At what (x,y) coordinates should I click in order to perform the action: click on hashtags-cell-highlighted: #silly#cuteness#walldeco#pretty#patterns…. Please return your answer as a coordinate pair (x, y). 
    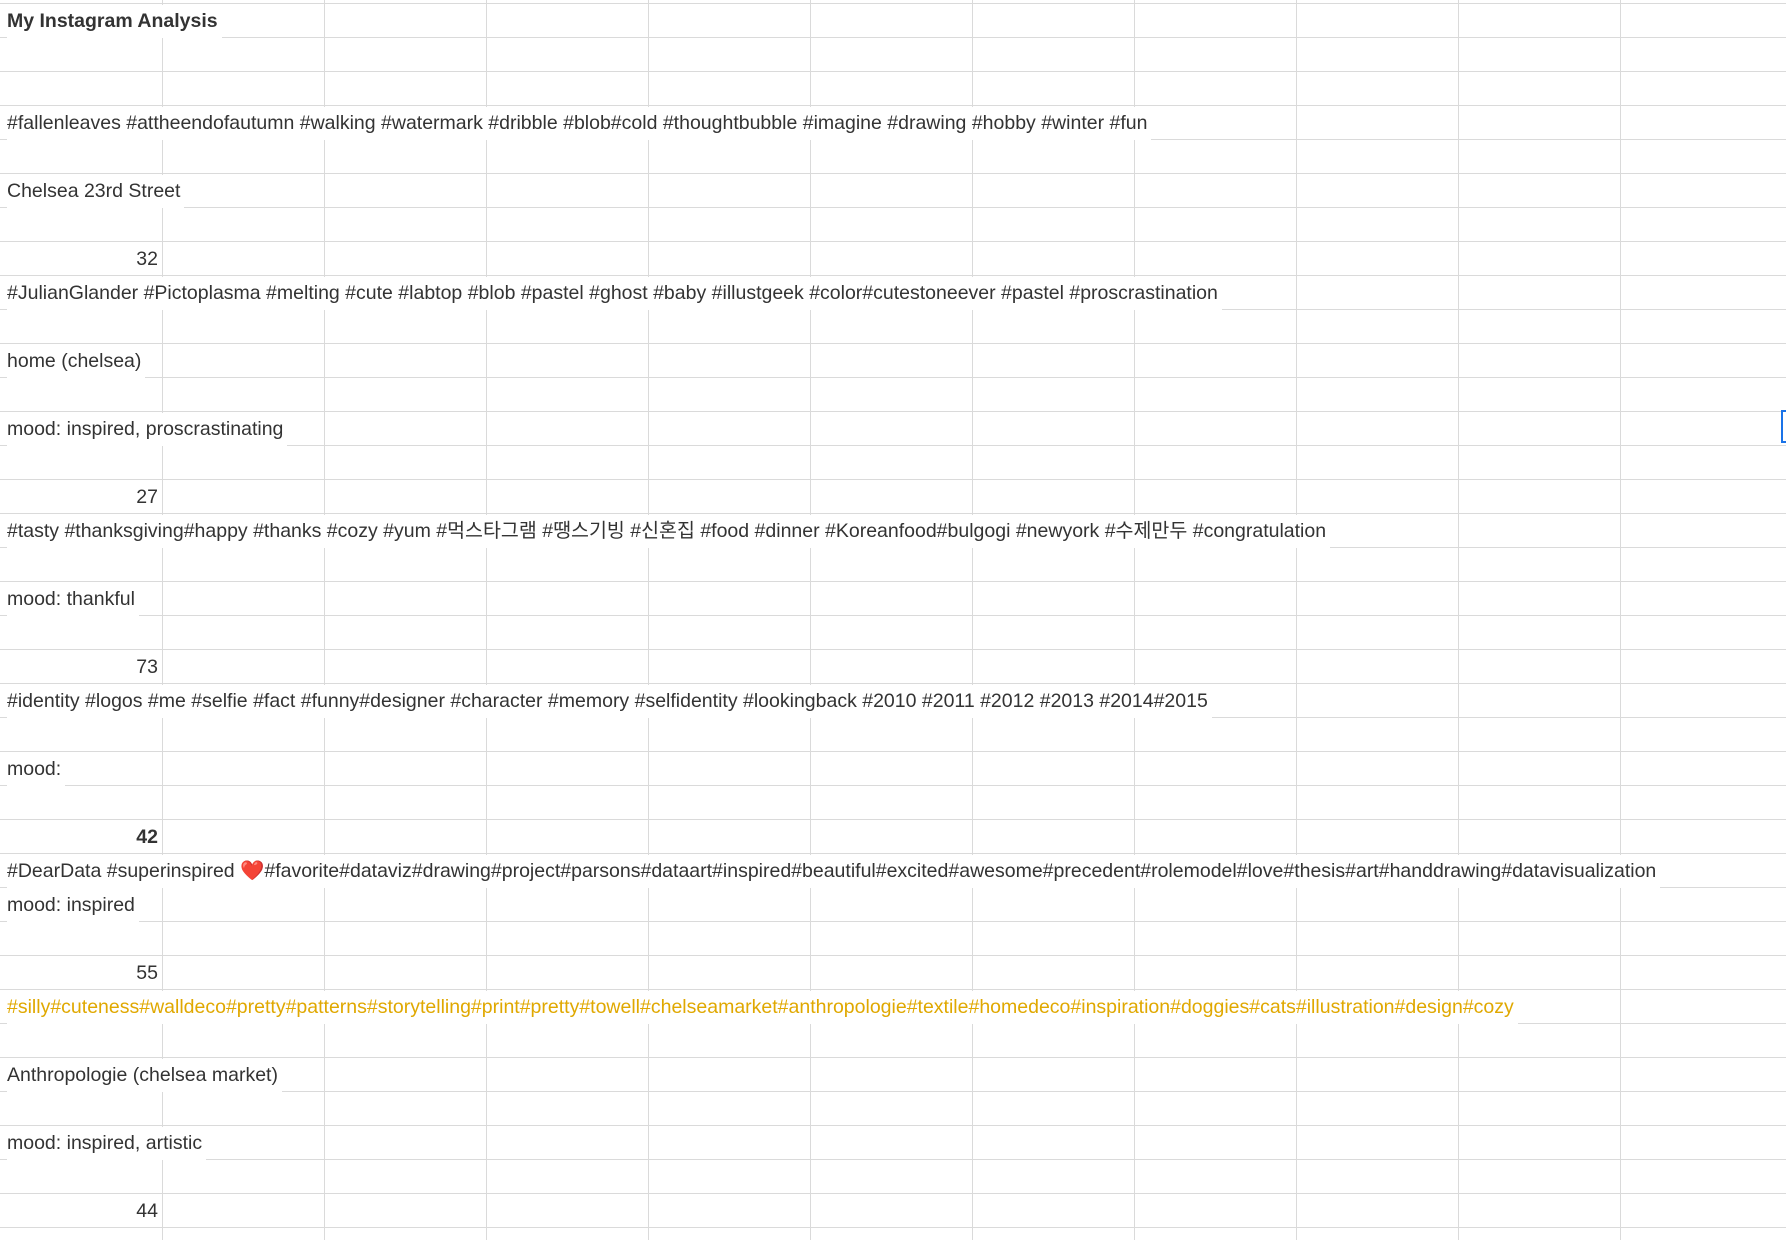
    Looking at the image, I should click on (762, 1007).